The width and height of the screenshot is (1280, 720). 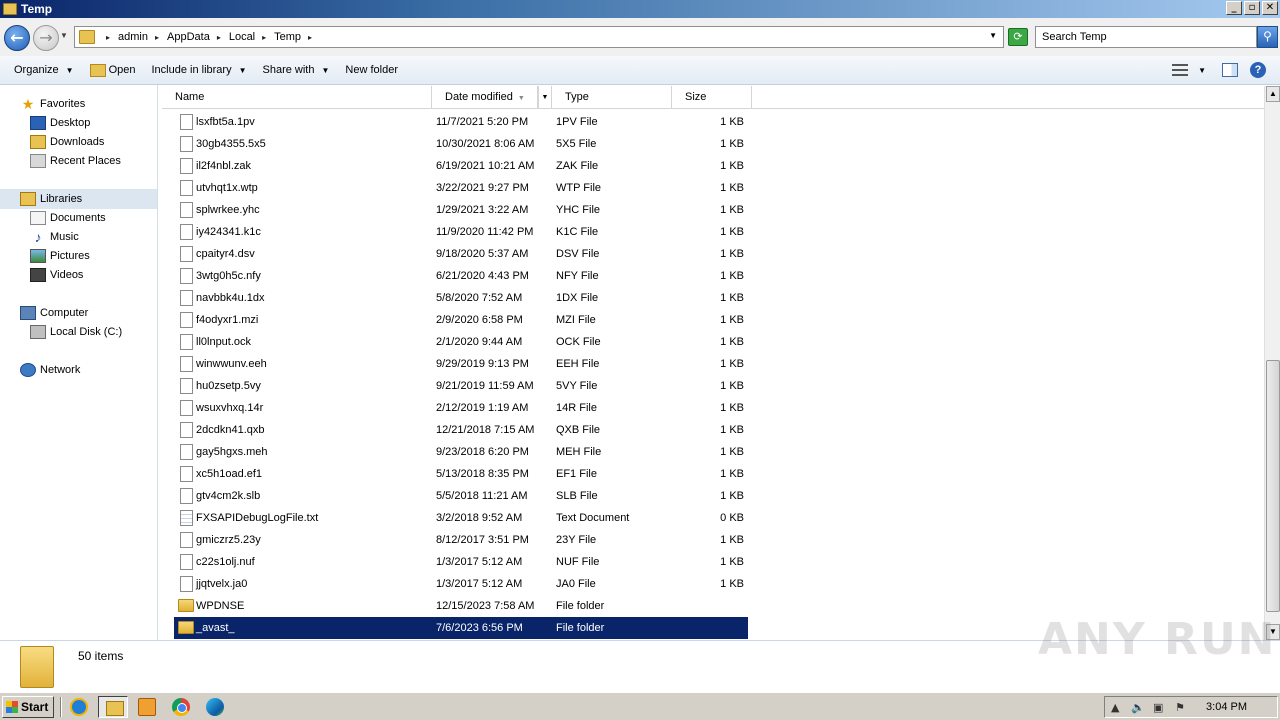 I want to click on file-name: c22s1olj.nuf, so click(x=225, y=562).